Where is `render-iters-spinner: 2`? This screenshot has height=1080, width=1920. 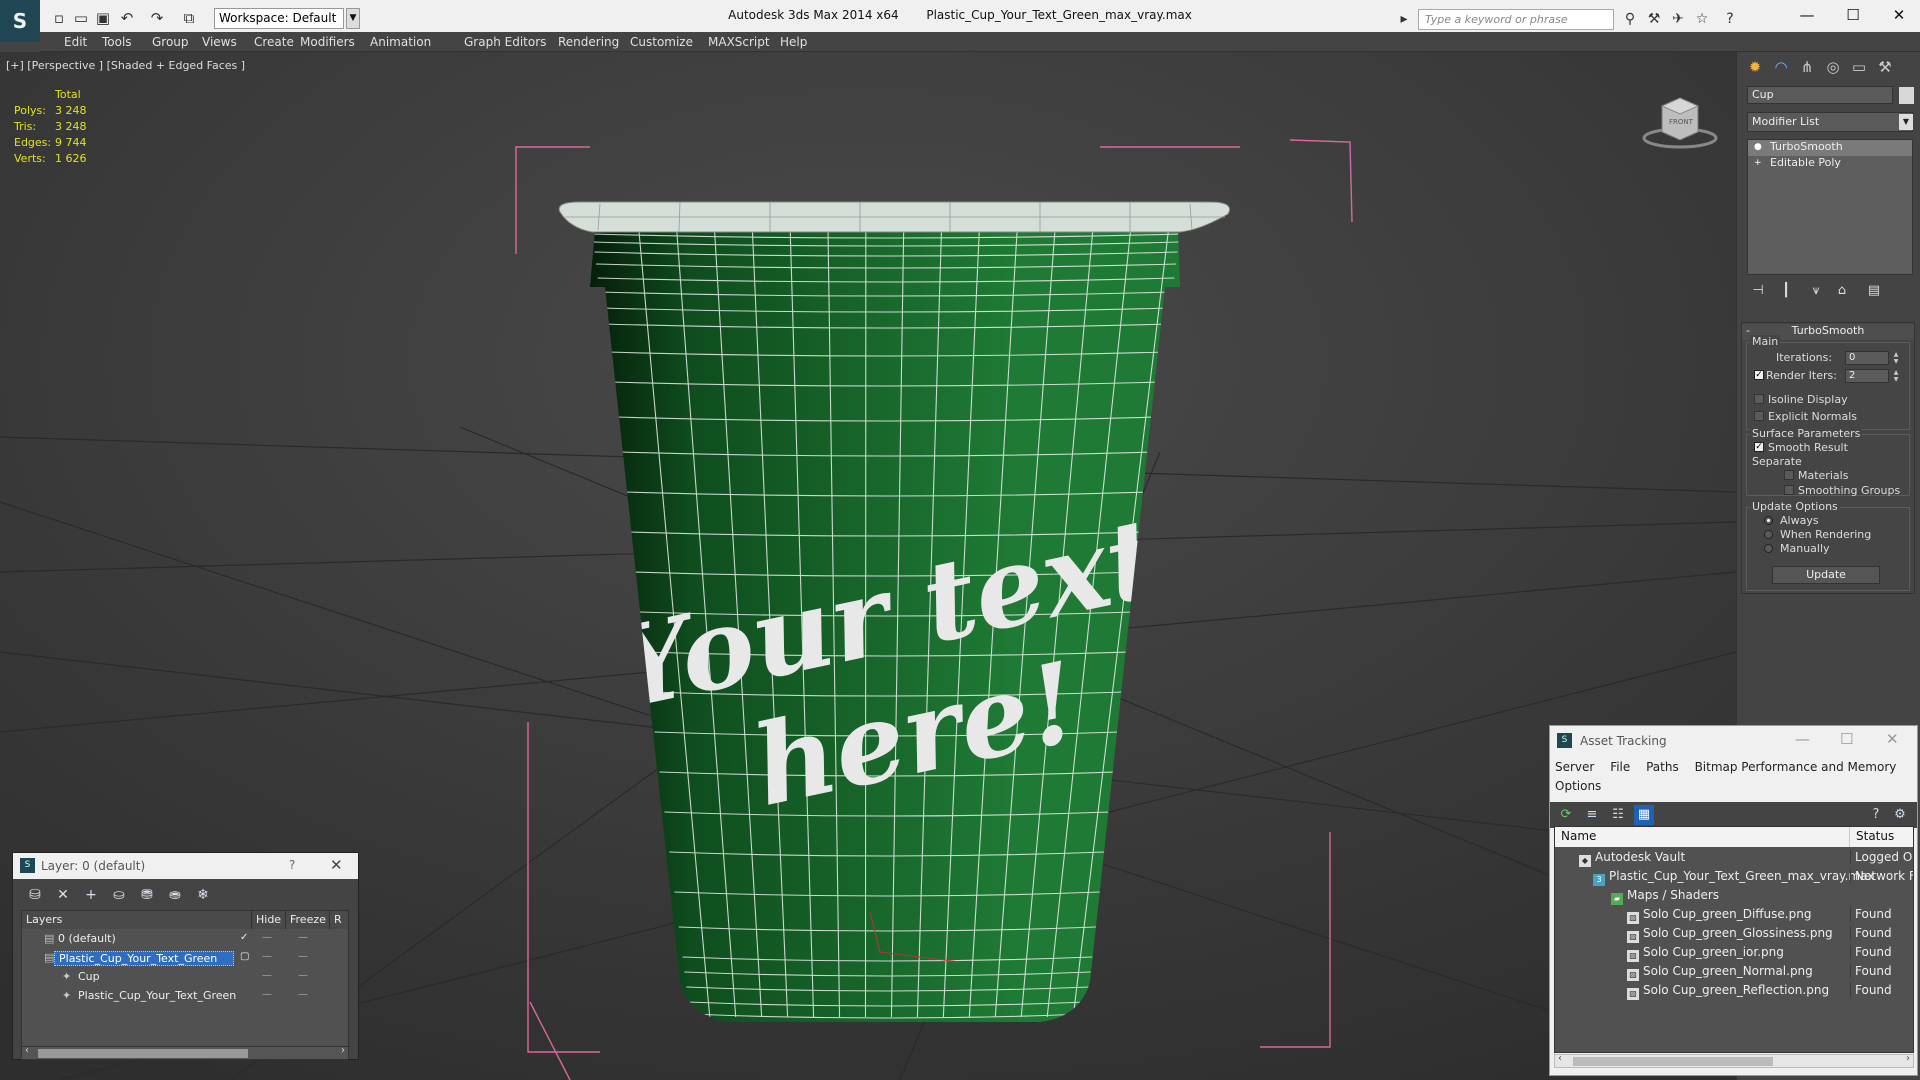 render-iters-spinner: 2 is located at coordinates (1867, 376).